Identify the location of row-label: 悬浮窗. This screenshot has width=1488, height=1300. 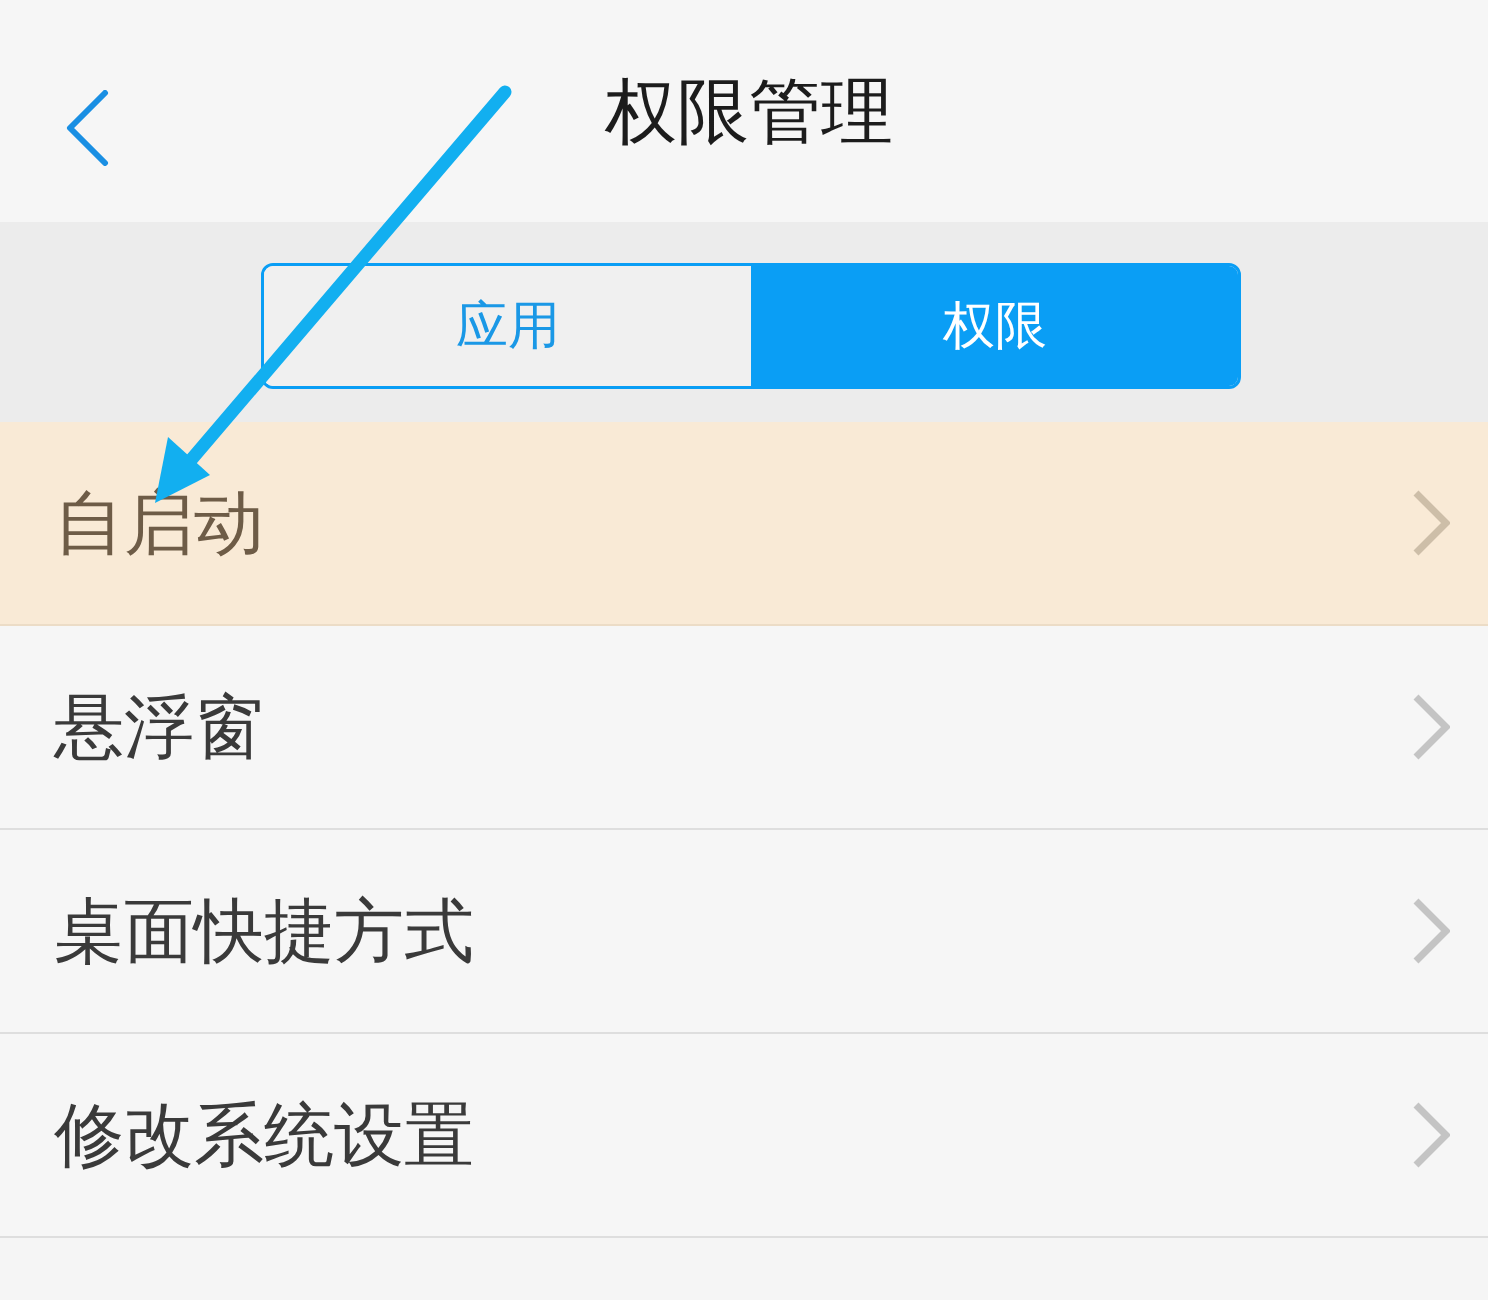
(159, 727).